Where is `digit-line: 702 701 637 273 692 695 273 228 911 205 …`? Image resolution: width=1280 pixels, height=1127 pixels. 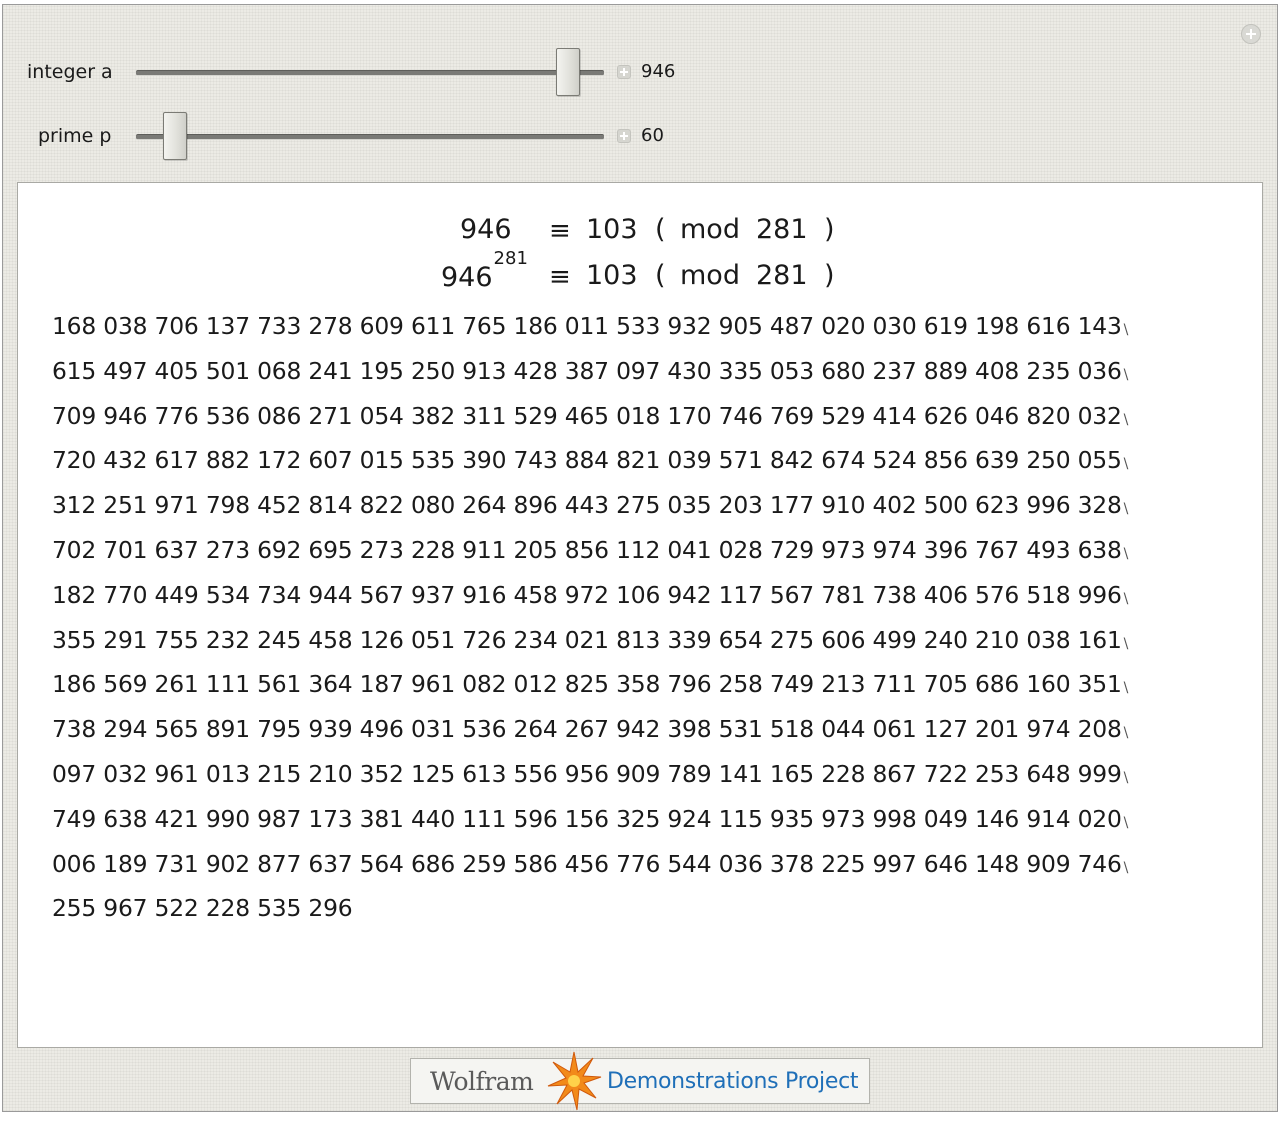 digit-line: 702 701 637 273 692 695 273 228 911 205 … is located at coordinates (637, 550).